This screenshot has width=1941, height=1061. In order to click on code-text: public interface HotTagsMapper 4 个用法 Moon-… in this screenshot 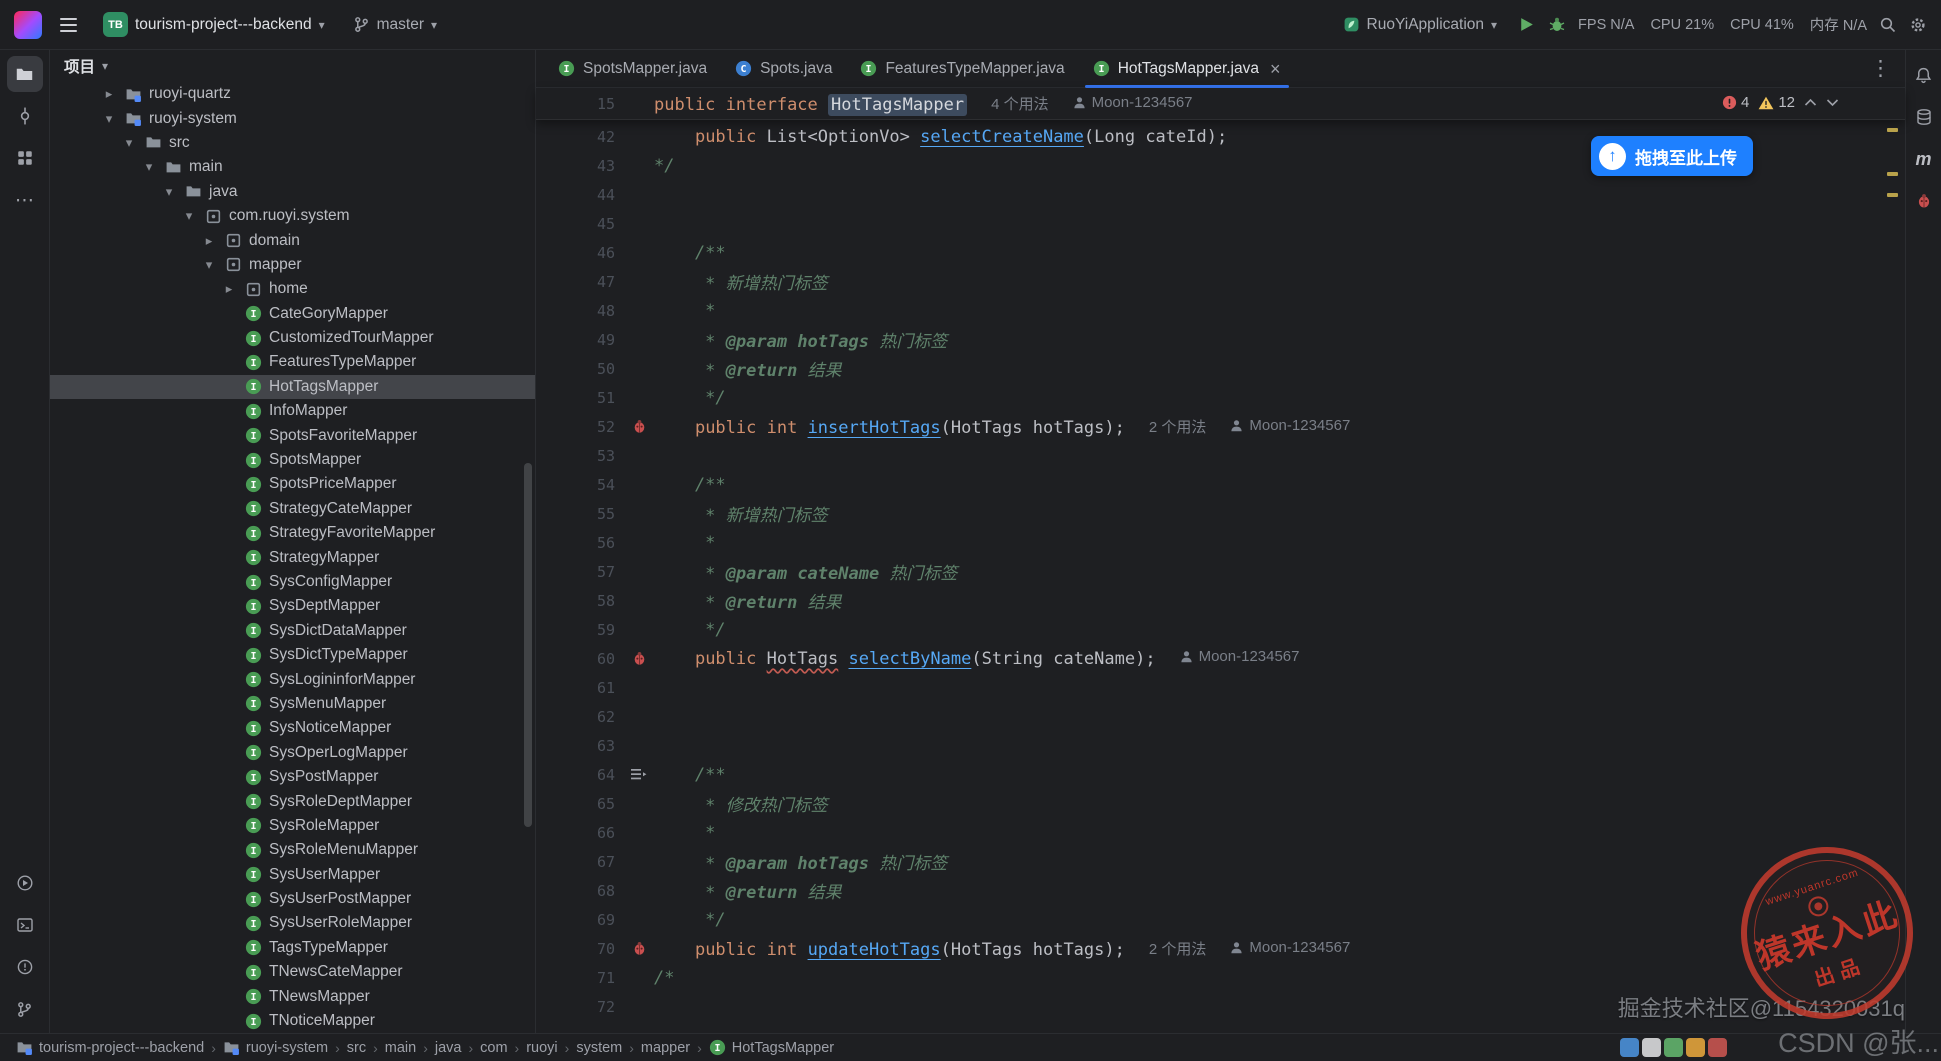, I will do `click(923, 104)`.